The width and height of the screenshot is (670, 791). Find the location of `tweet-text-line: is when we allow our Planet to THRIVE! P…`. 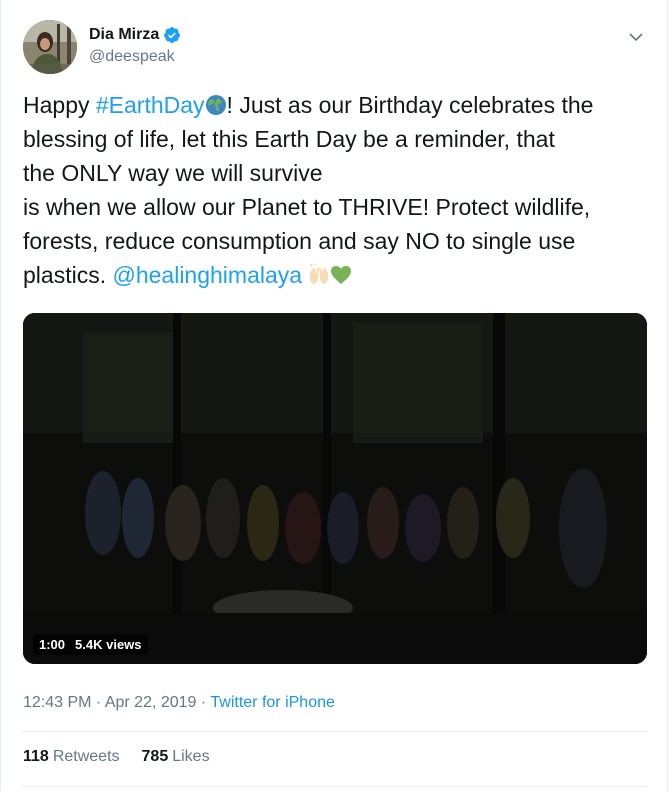

tweet-text-line: is when we allow our Planet to THRIVE! P… is located at coordinates (307, 207).